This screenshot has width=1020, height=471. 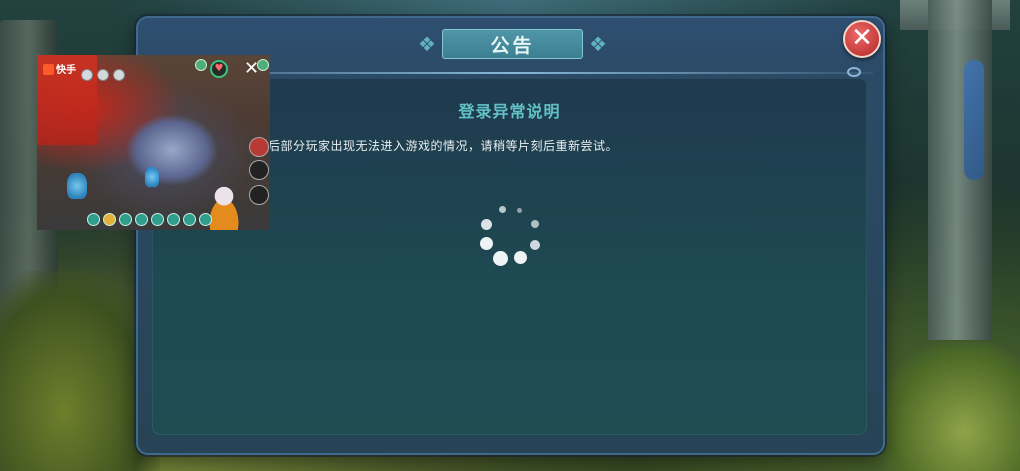 What do you see at coordinates (48, 69) in the screenshot?
I see `kuaishou-logo-icon` at bounding box center [48, 69].